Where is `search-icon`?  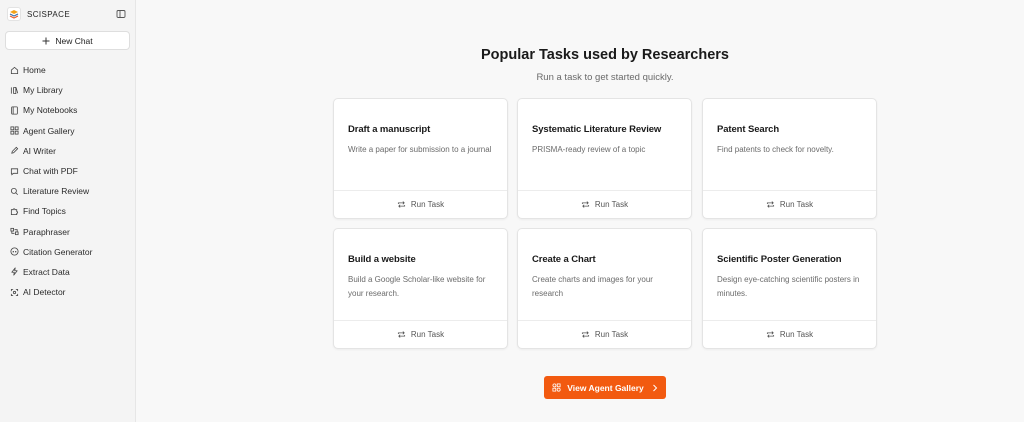
search-icon is located at coordinates (14, 191).